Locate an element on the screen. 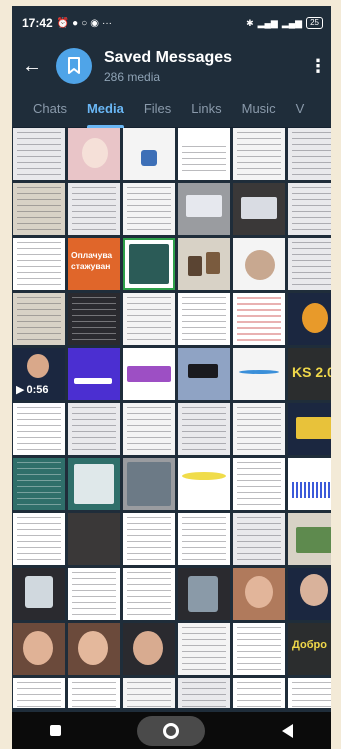 The width and height of the screenshot is (341, 749). page-title: Saved Messages is located at coordinates (168, 57).